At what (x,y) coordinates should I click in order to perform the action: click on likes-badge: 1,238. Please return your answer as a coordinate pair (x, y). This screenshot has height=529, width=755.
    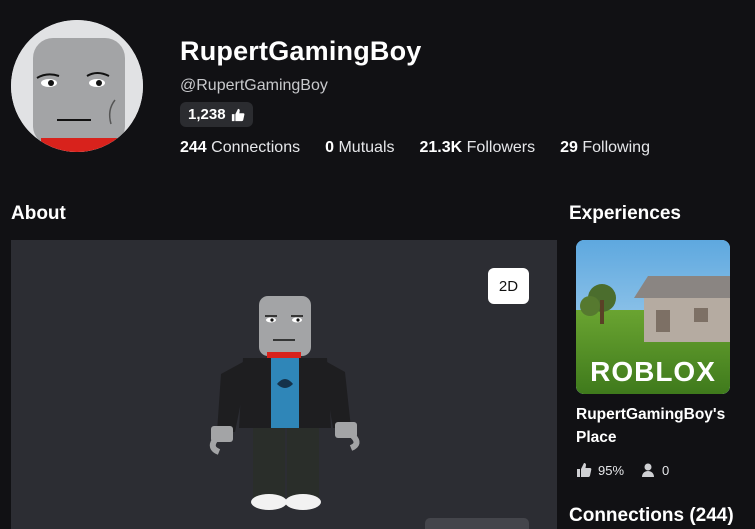
    Looking at the image, I should click on (216, 114).